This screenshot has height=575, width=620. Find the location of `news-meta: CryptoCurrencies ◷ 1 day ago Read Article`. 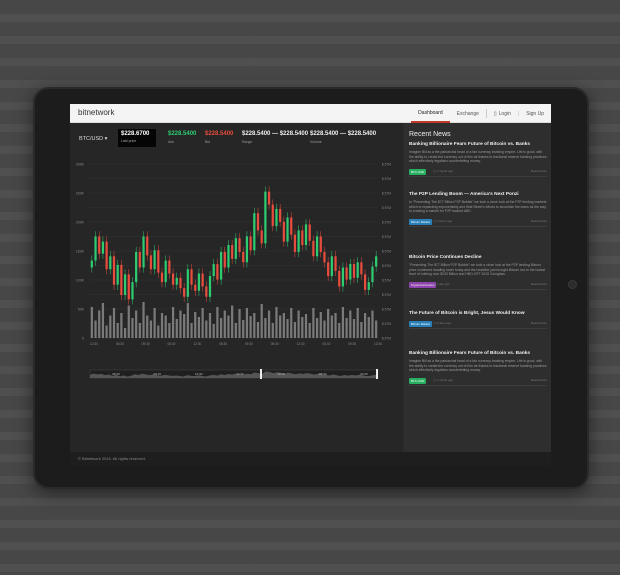

news-meta: CryptoCurrencies ◷ 1 day ago Read Article is located at coordinates (478, 285).